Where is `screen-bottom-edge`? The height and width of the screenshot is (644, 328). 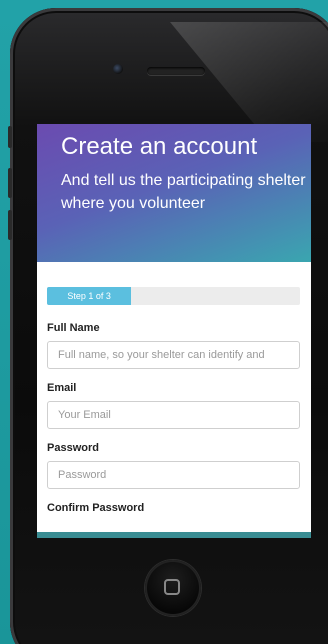 screen-bottom-edge is located at coordinates (174, 535).